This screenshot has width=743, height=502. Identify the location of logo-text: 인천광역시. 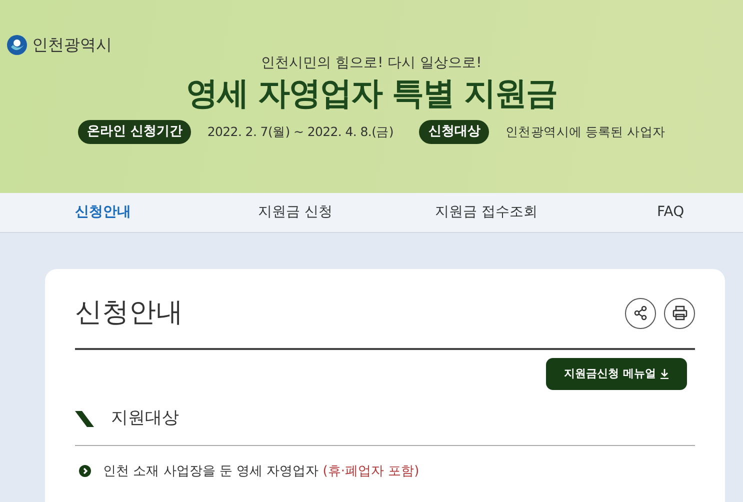
(72, 45).